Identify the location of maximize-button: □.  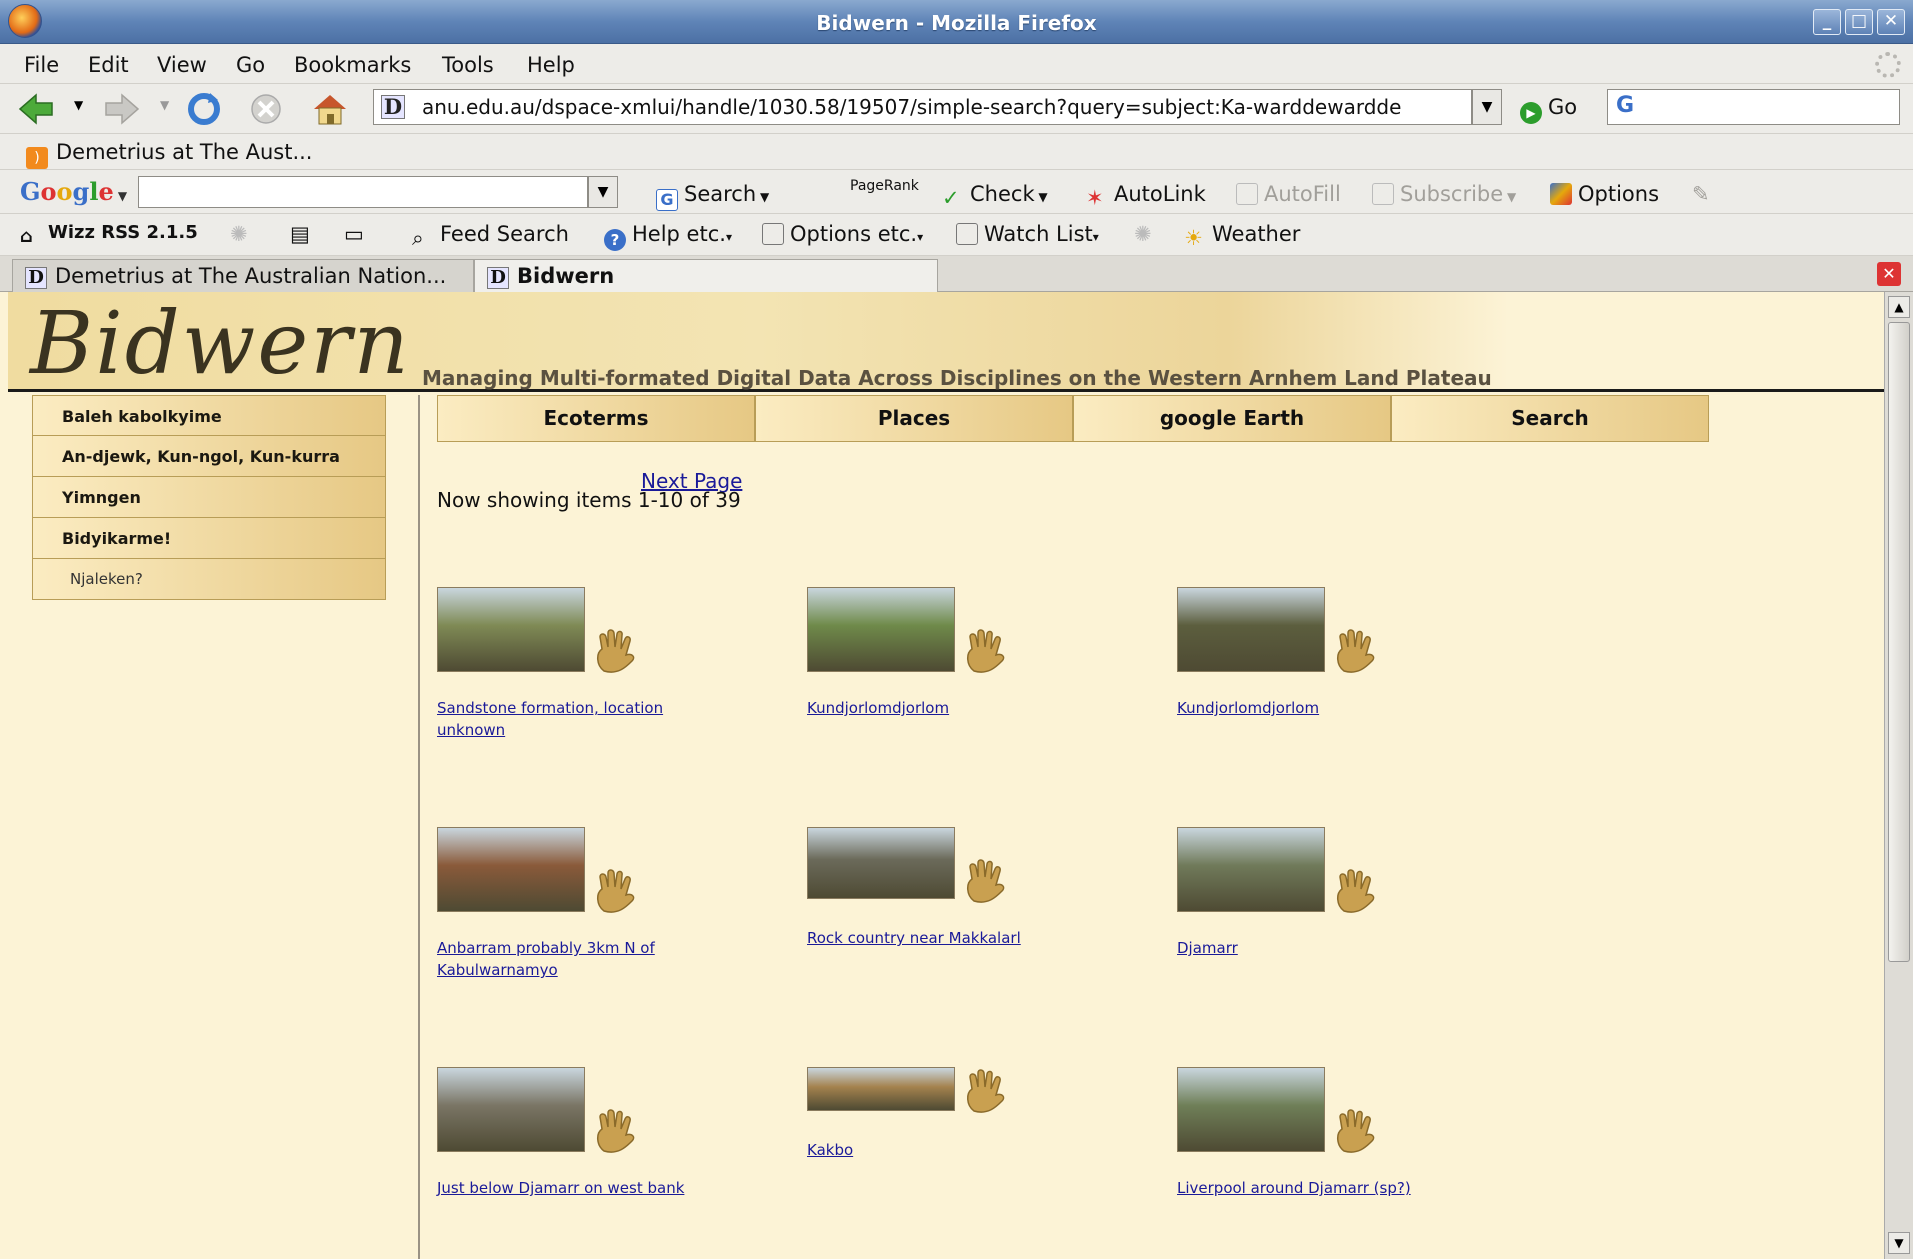
(1859, 22).